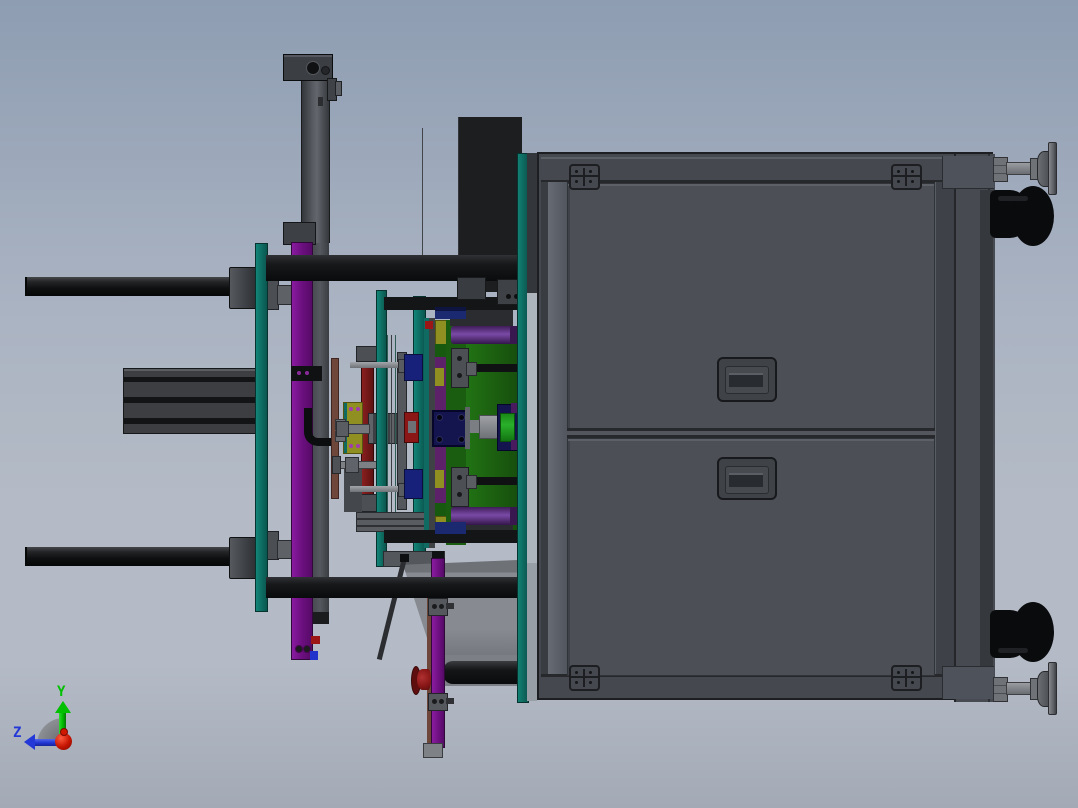  Describe the element at coordinates (325, 70) in the screenshot. I see `cap-hole-small` at that location.